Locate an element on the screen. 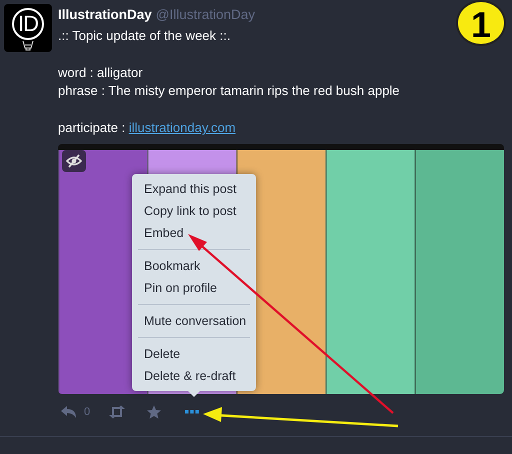  reply-count: 0 is located at coordinates (88, 412).